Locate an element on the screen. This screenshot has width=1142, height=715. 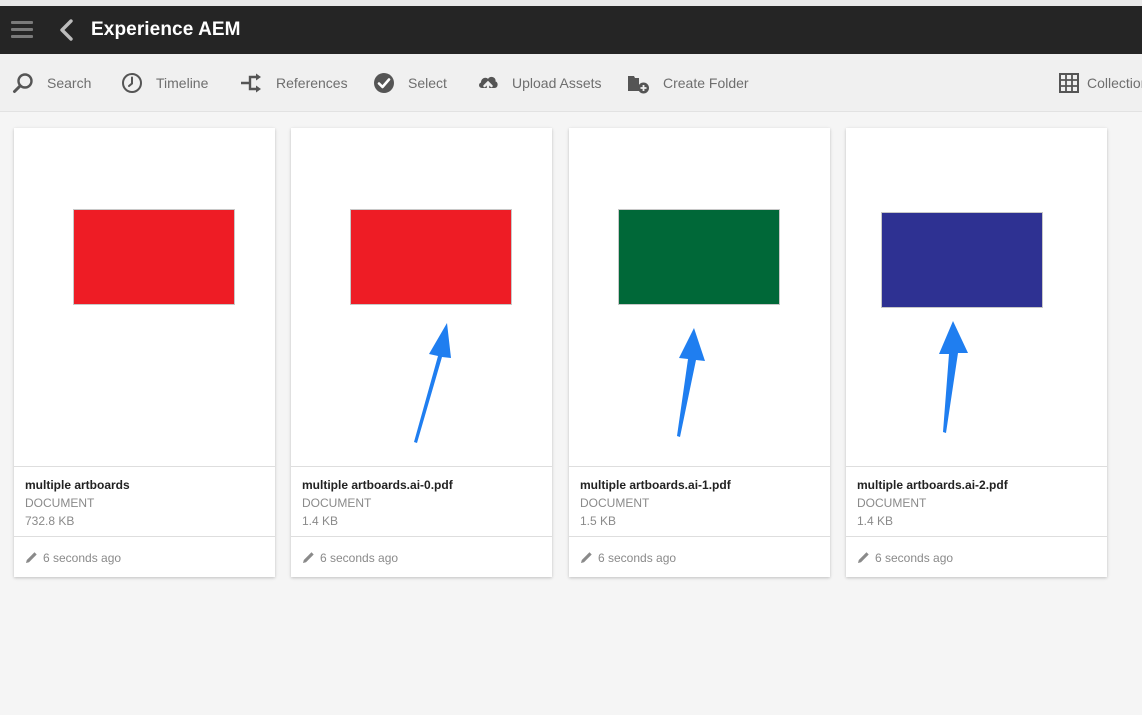
chevron-left-icon is located at coordinates (66, 30).